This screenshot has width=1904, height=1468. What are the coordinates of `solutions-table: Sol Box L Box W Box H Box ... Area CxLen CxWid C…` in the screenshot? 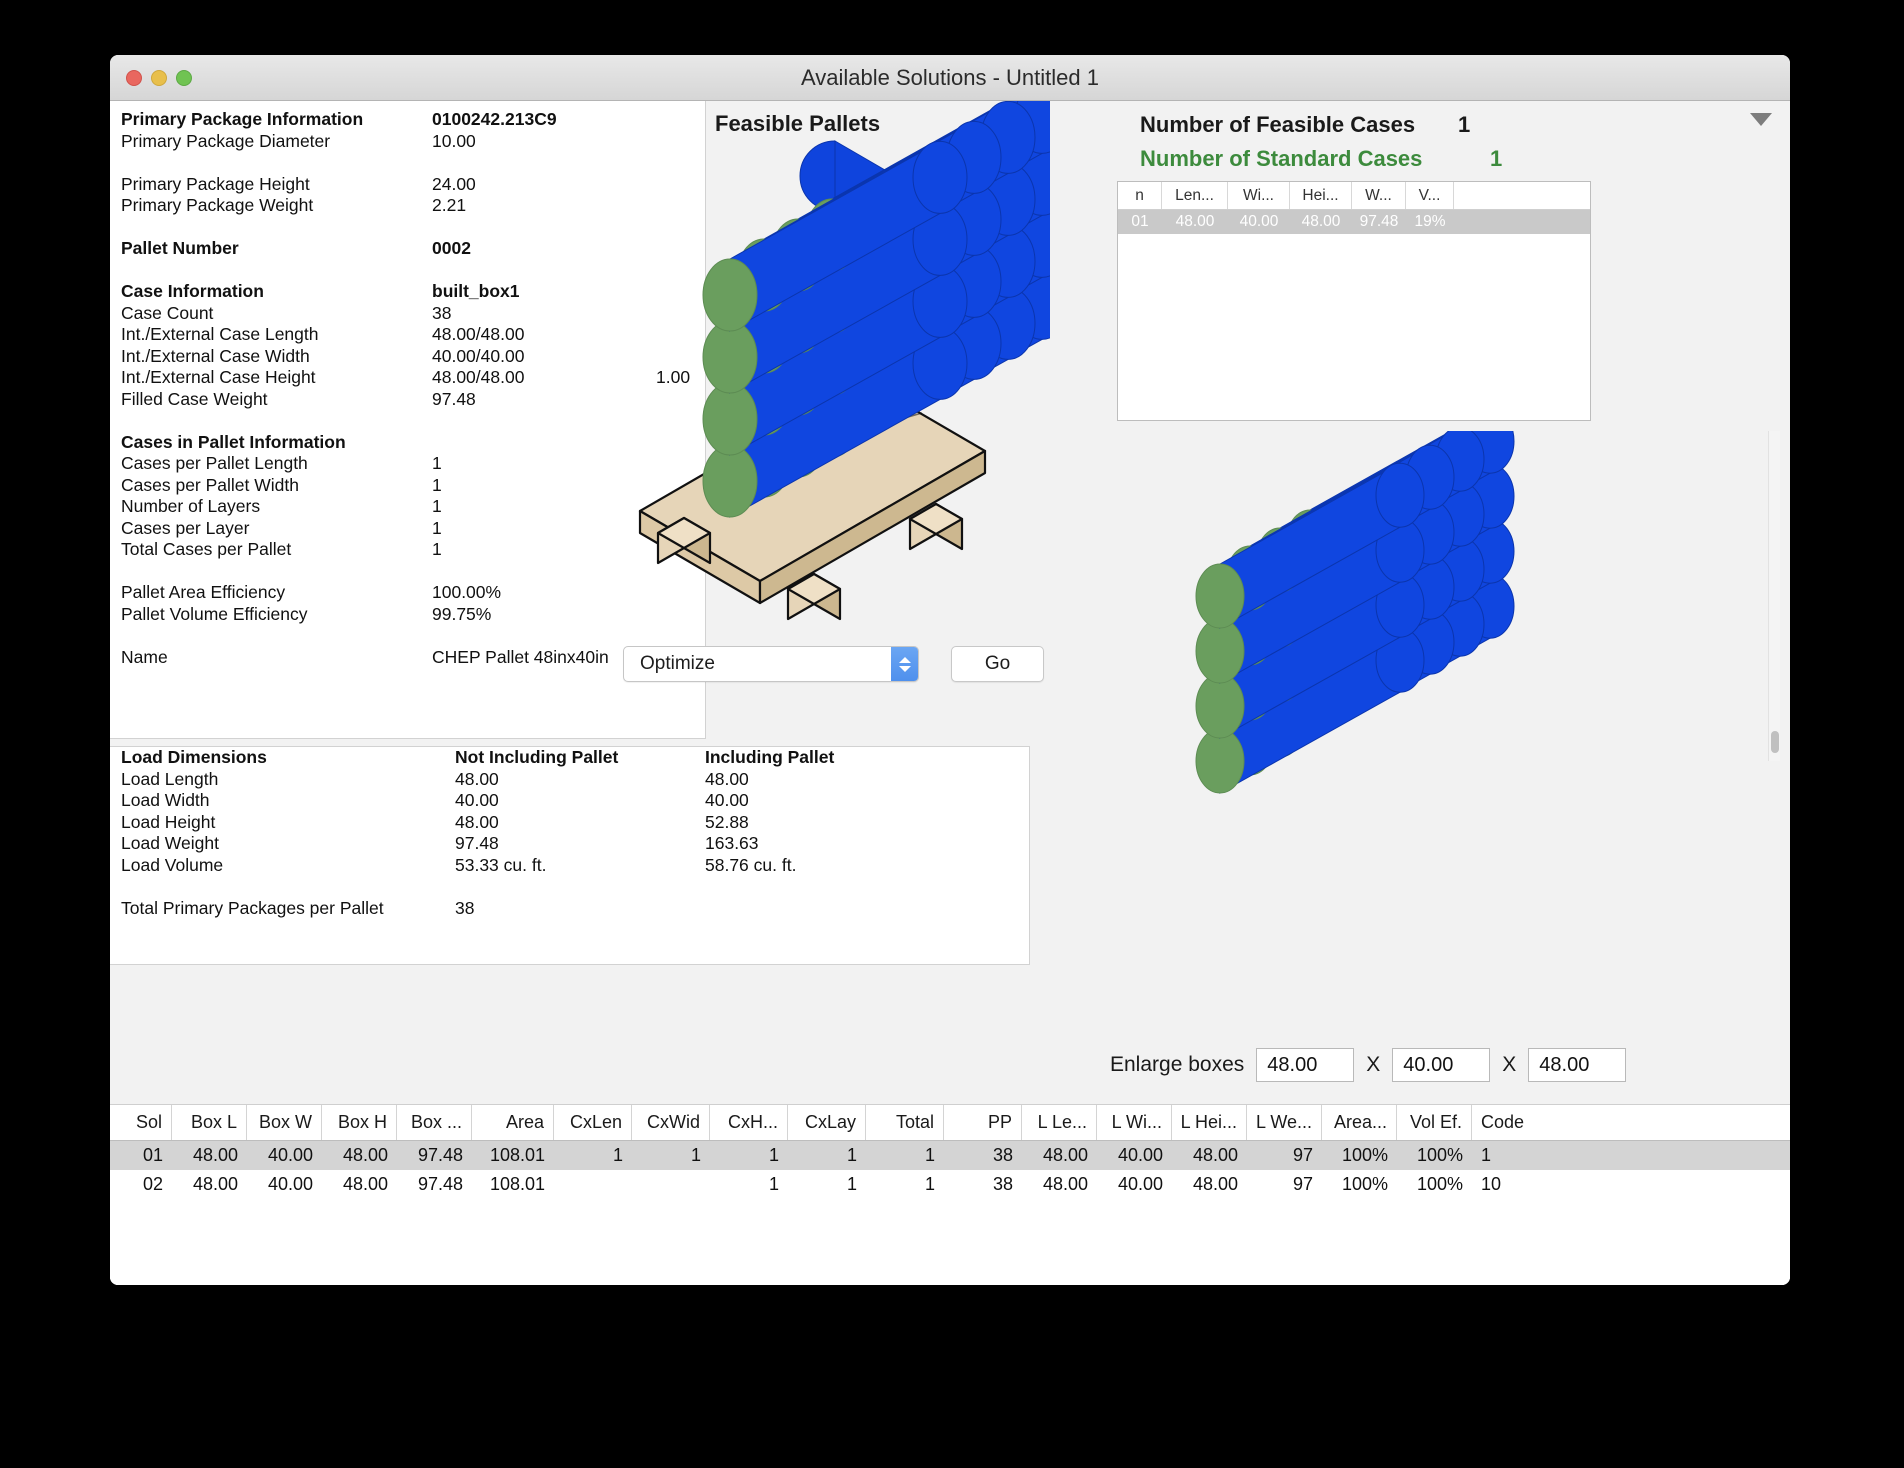 It's located at (950, 1194).